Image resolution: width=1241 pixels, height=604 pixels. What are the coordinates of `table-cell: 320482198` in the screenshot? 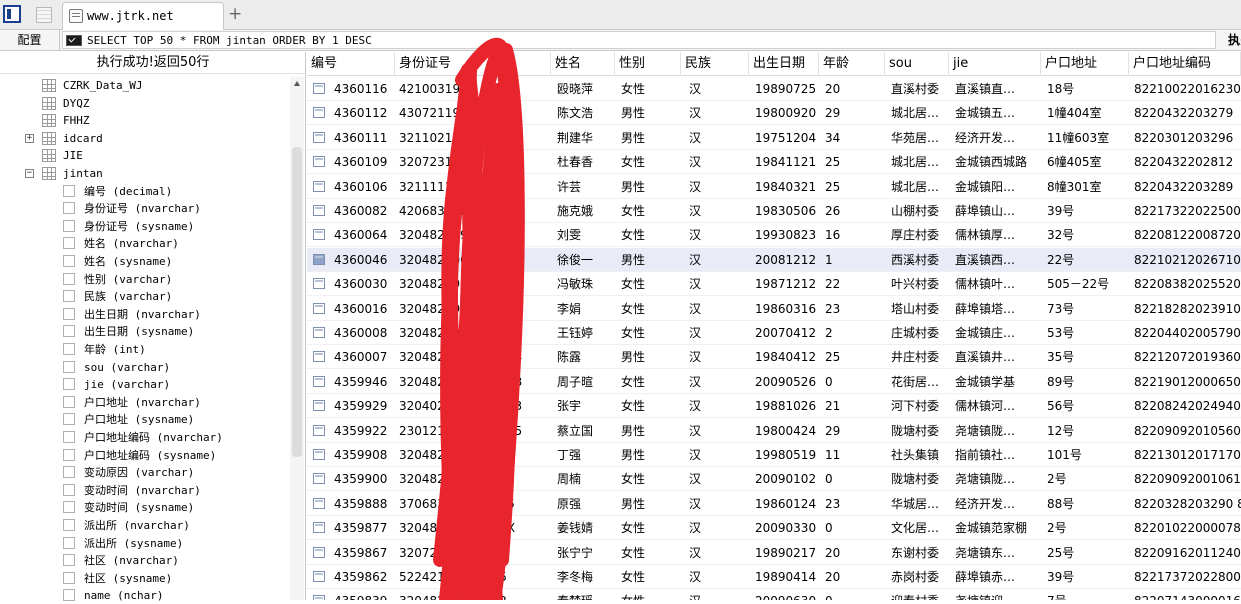 It's located at (431, 309).